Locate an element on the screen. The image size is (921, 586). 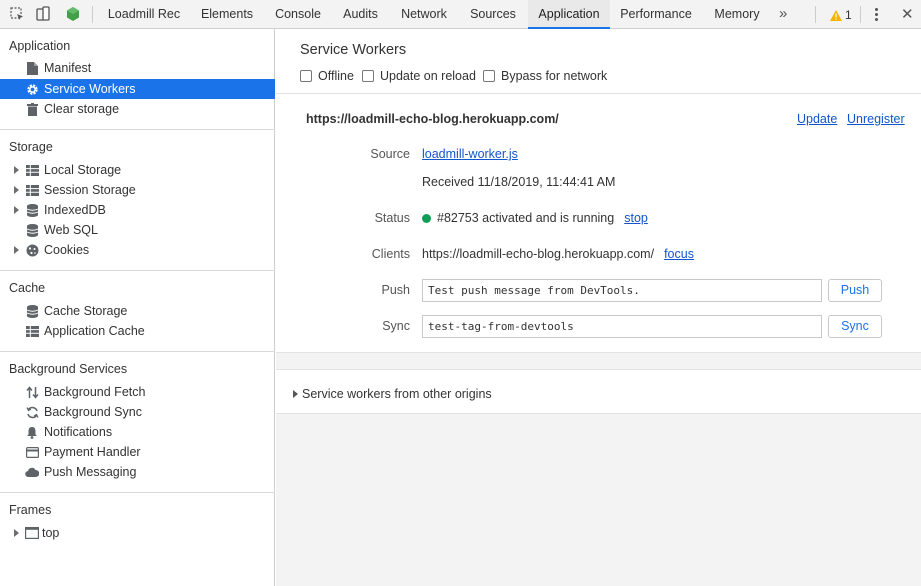
sidebar-section-background-services: Background Services is located at coordinates (68, 369).